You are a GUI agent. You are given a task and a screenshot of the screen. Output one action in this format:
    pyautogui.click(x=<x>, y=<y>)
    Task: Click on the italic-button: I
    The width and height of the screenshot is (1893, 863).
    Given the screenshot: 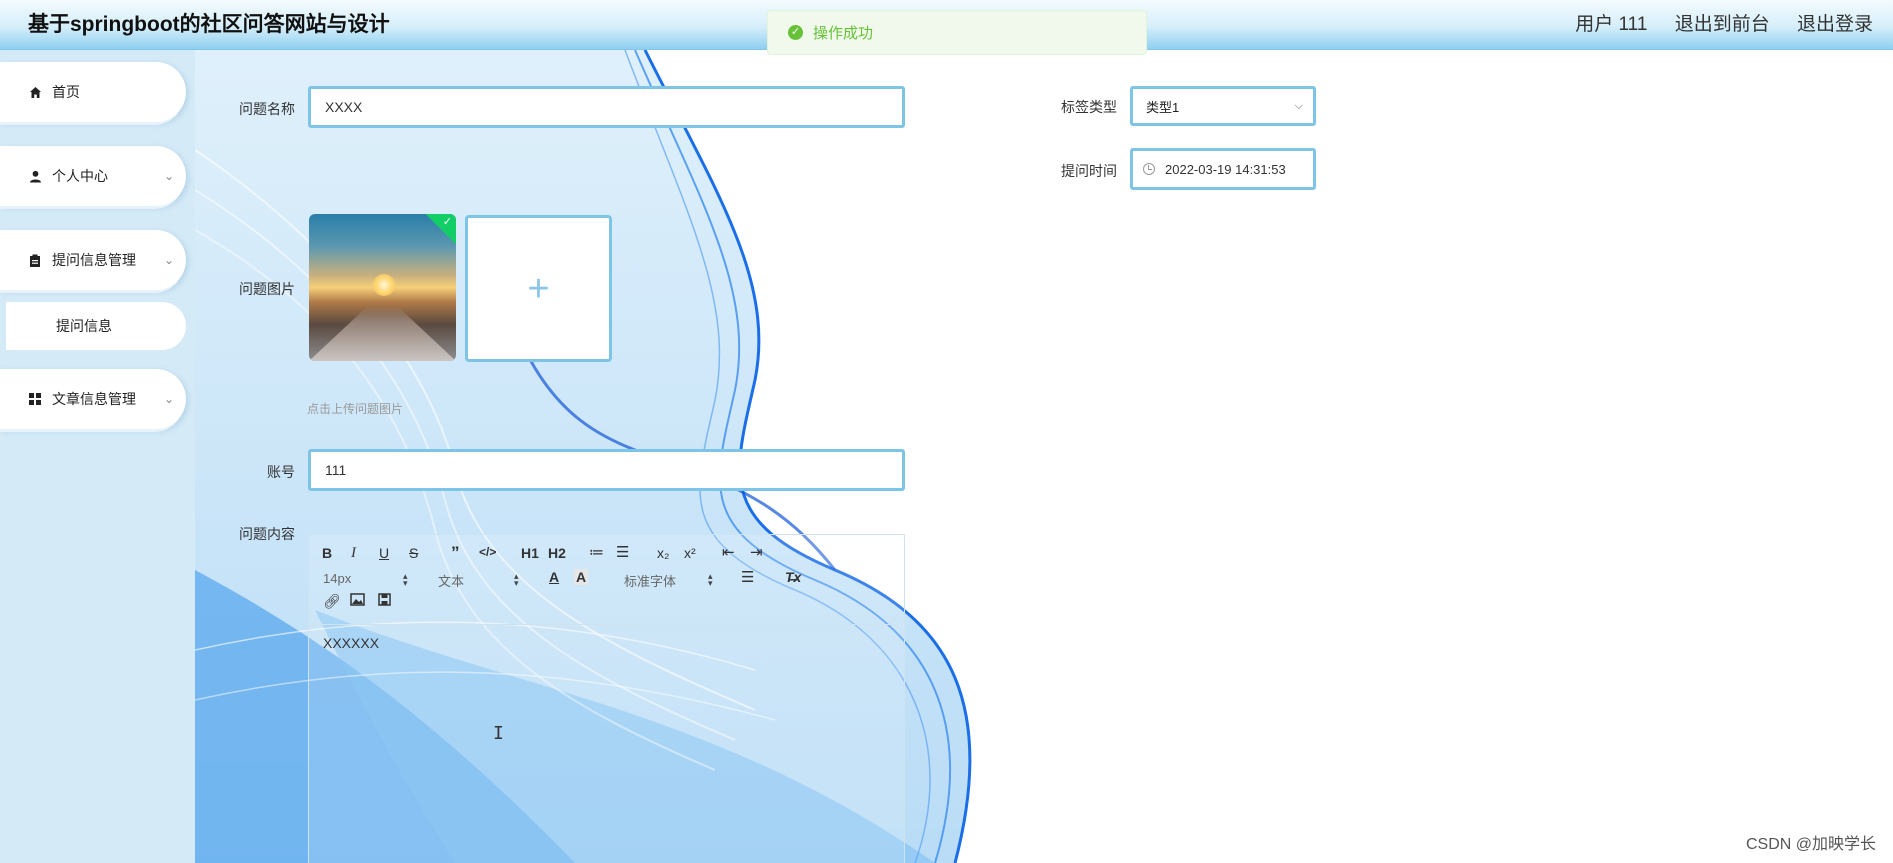 What is the action you would take?
    pyautogui.click(x=353, y=553)
    